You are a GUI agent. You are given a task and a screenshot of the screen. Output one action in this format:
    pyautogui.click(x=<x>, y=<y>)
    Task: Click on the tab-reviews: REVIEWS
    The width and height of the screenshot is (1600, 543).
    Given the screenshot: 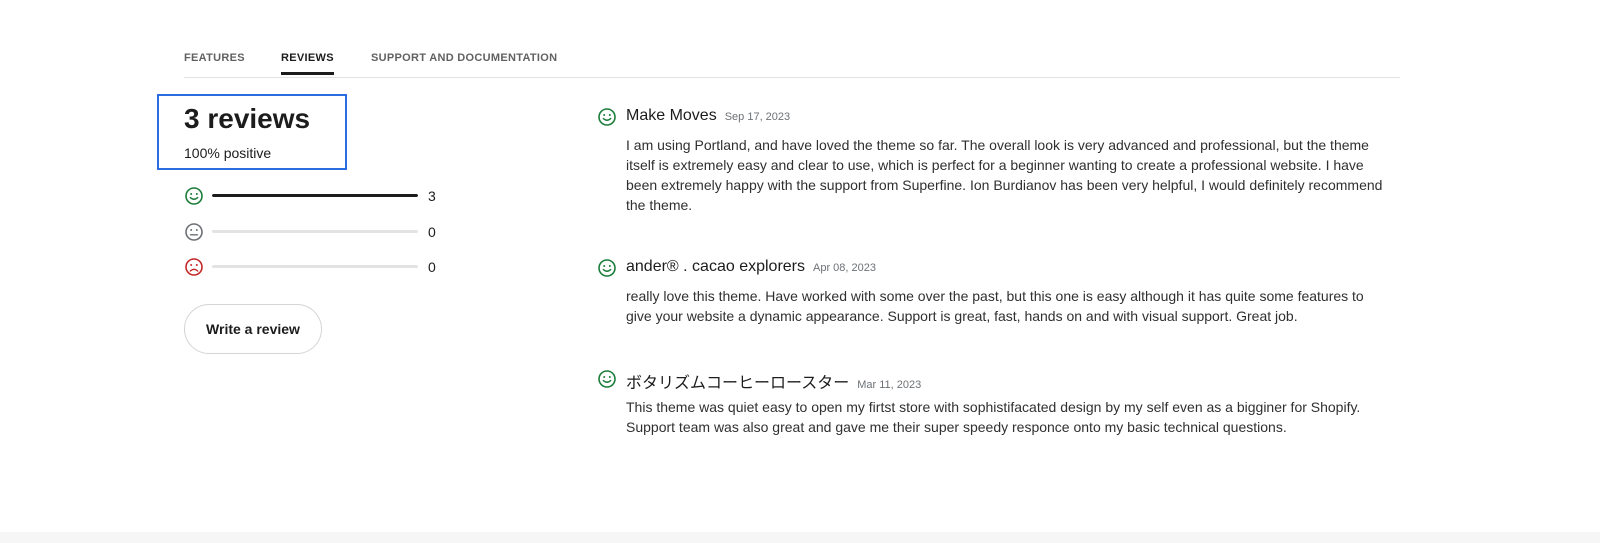 What is the action you would take?
    pyautogui.click(x=307, y=63)
    